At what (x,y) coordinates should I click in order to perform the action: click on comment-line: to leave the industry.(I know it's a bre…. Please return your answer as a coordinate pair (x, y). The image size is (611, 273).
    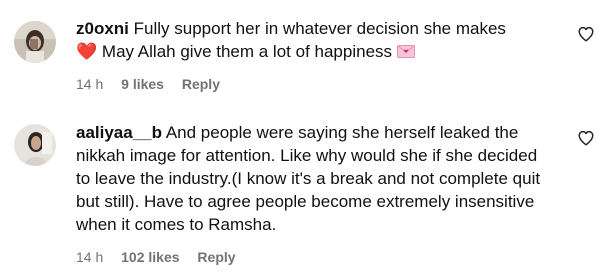
    Looking at the image, I should click on (308, 178).